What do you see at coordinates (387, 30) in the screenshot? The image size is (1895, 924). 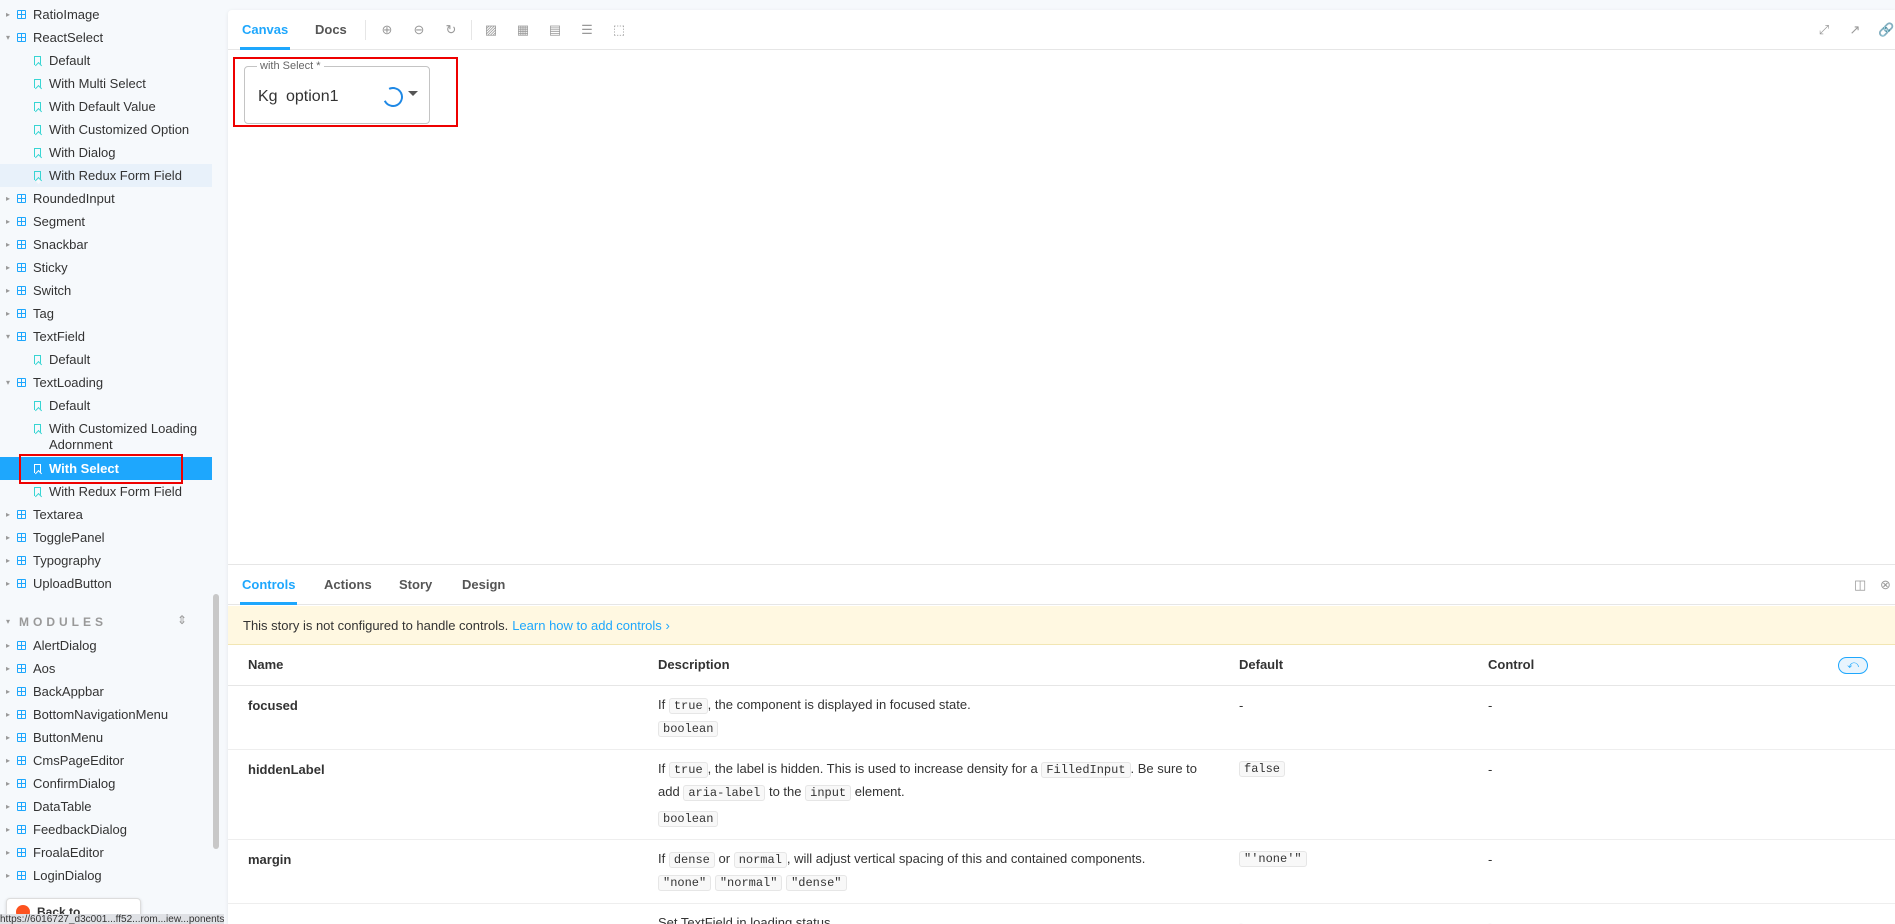 I see `zoom-in-icon: ⊕` at bounding box center [387, 30].